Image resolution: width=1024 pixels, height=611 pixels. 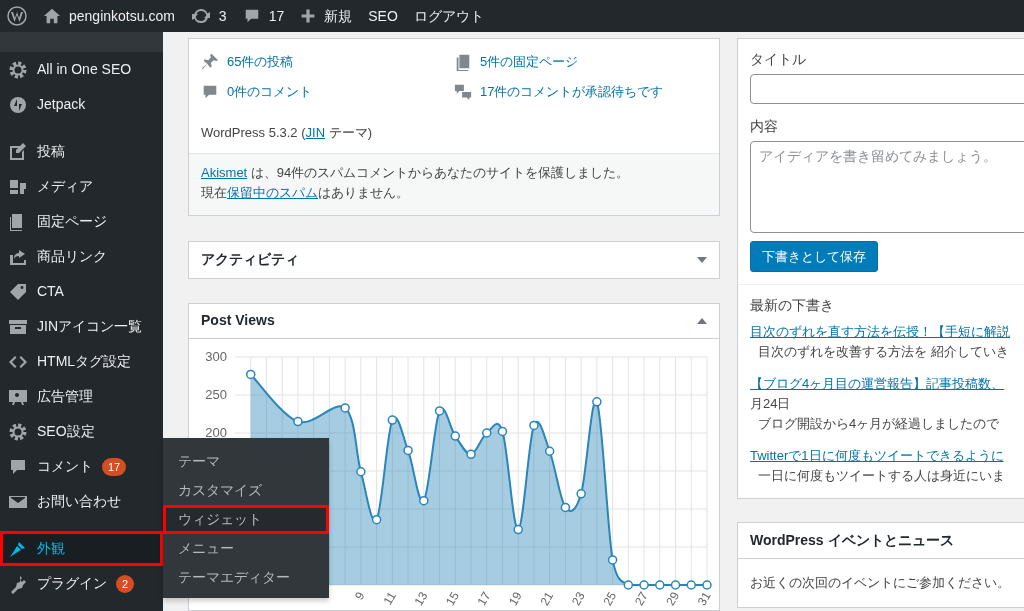 I want to click on sidebar-item: JINアイコン一覧, so click(x=81, y=326).